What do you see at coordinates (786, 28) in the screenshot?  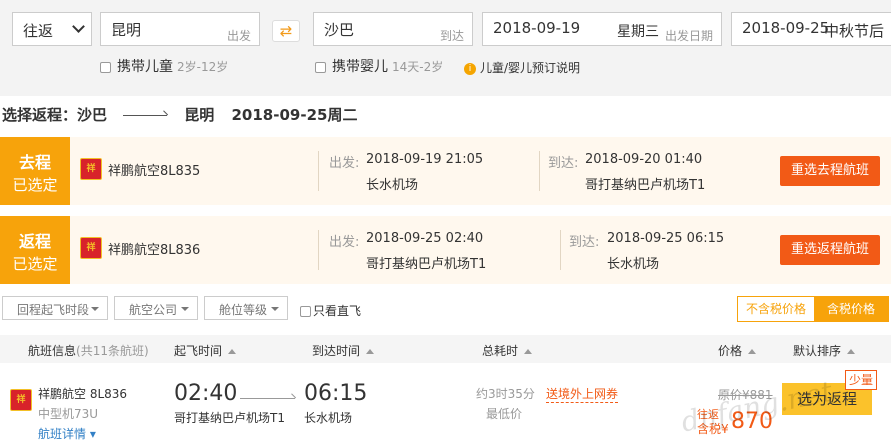 I see `return-date-value: 2018-09-25` at bounding box center [786, 28].